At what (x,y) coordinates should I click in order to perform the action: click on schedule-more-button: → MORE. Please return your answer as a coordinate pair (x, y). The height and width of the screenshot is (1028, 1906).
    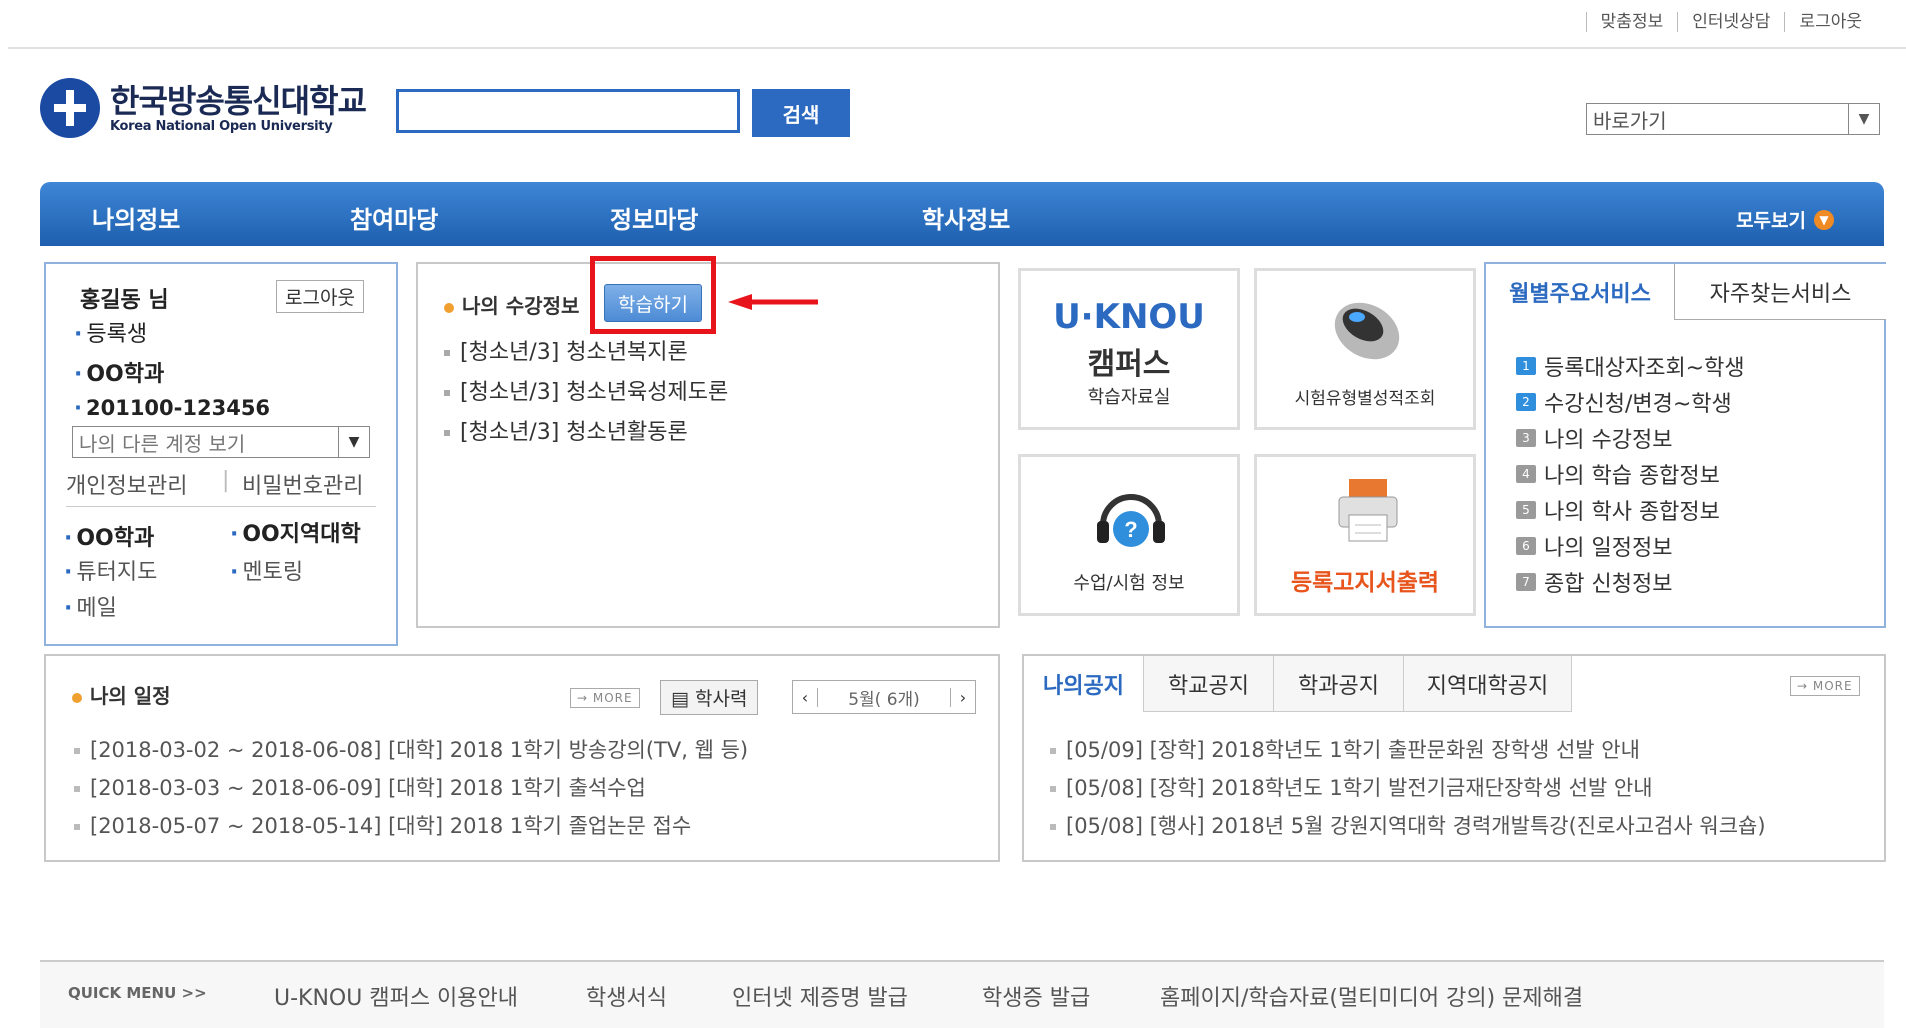
    Looking at the image, I should click on (605, 698).